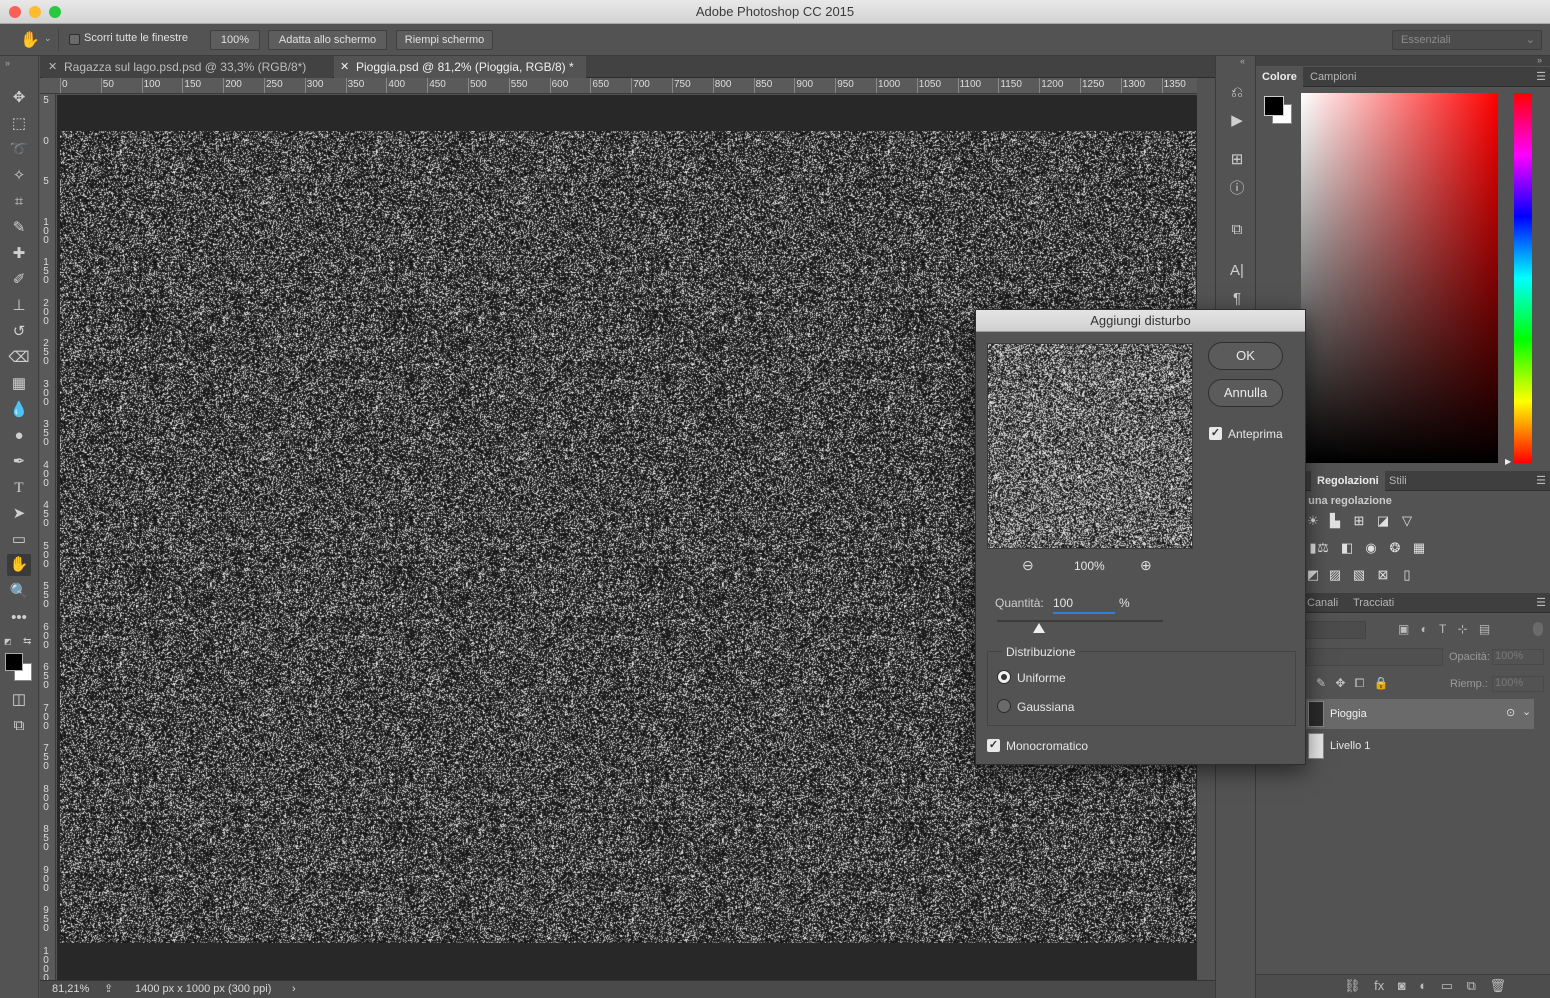 This screenshot has width=1550, height=998. What do you see at coordinates (1090, 446) in the screenshot?
I see `noise-preview` at bounding box center [1090, 446].